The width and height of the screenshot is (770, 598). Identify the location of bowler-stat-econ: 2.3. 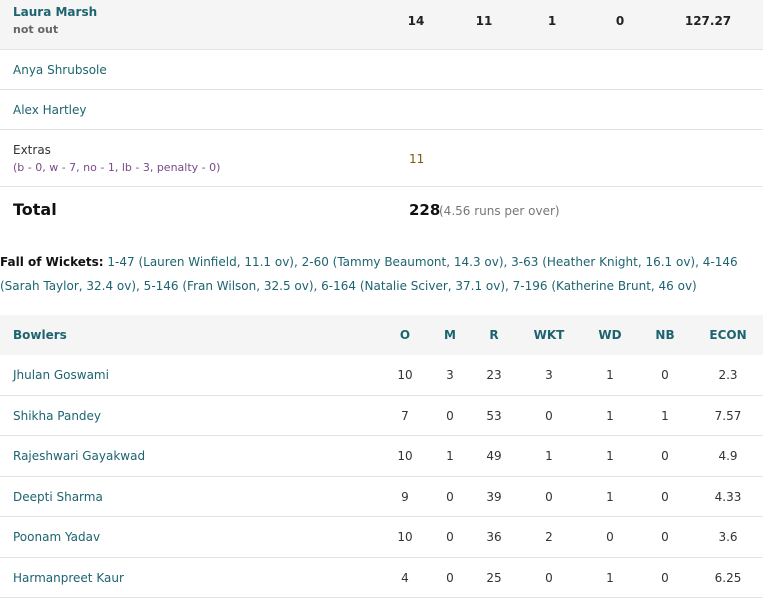
(727, 375).